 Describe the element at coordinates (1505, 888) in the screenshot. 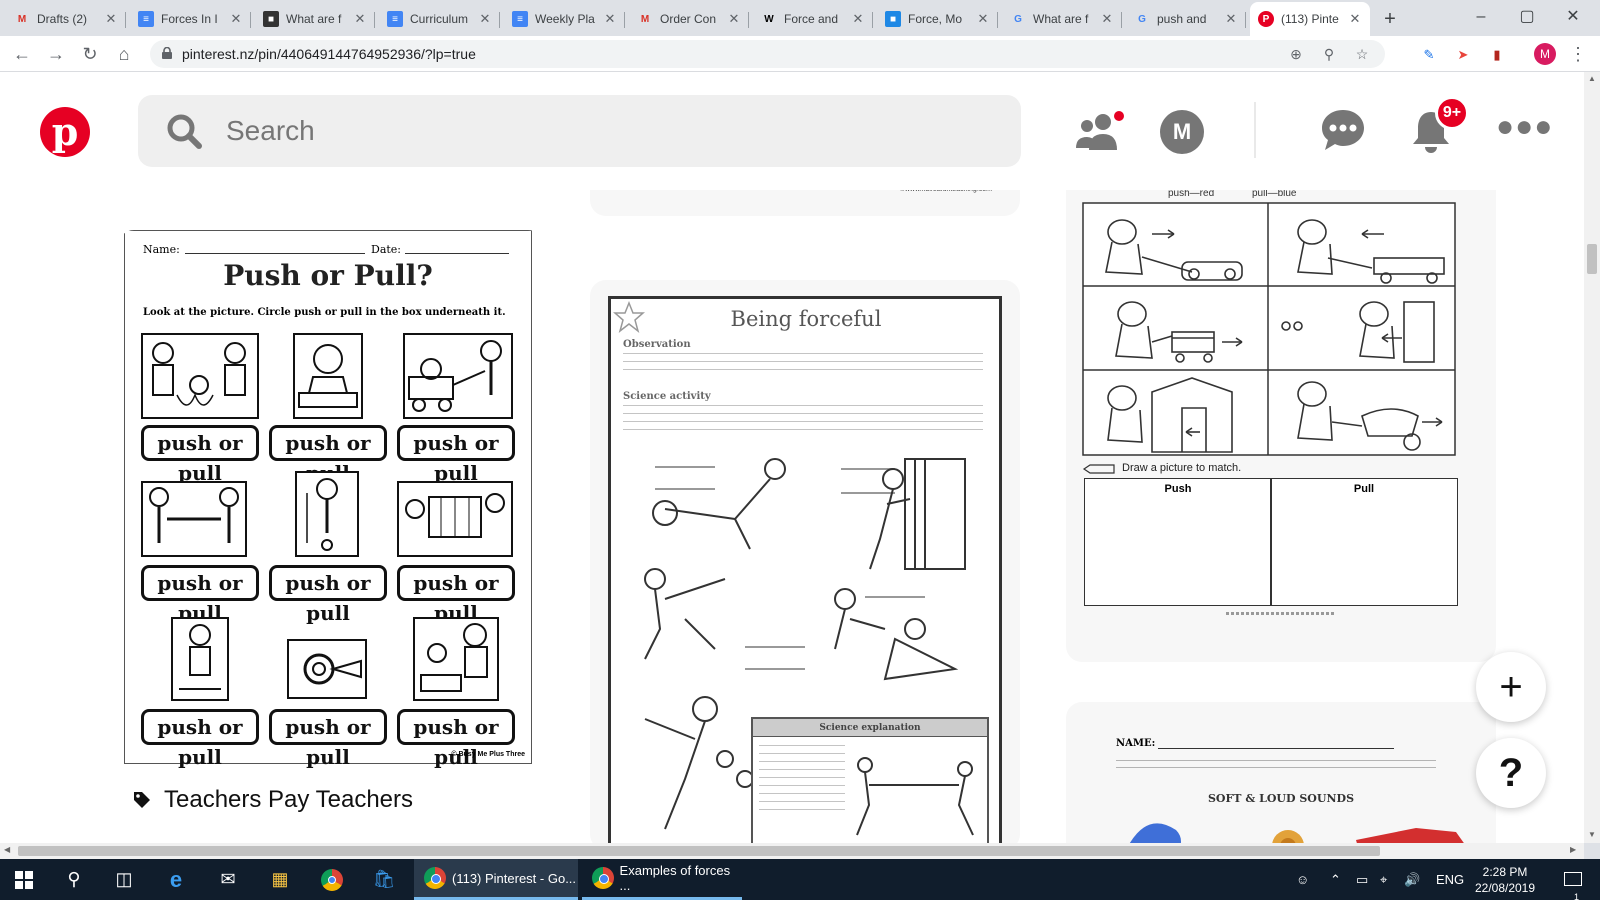

I see `clock-date: 22/08/2019` at that location.